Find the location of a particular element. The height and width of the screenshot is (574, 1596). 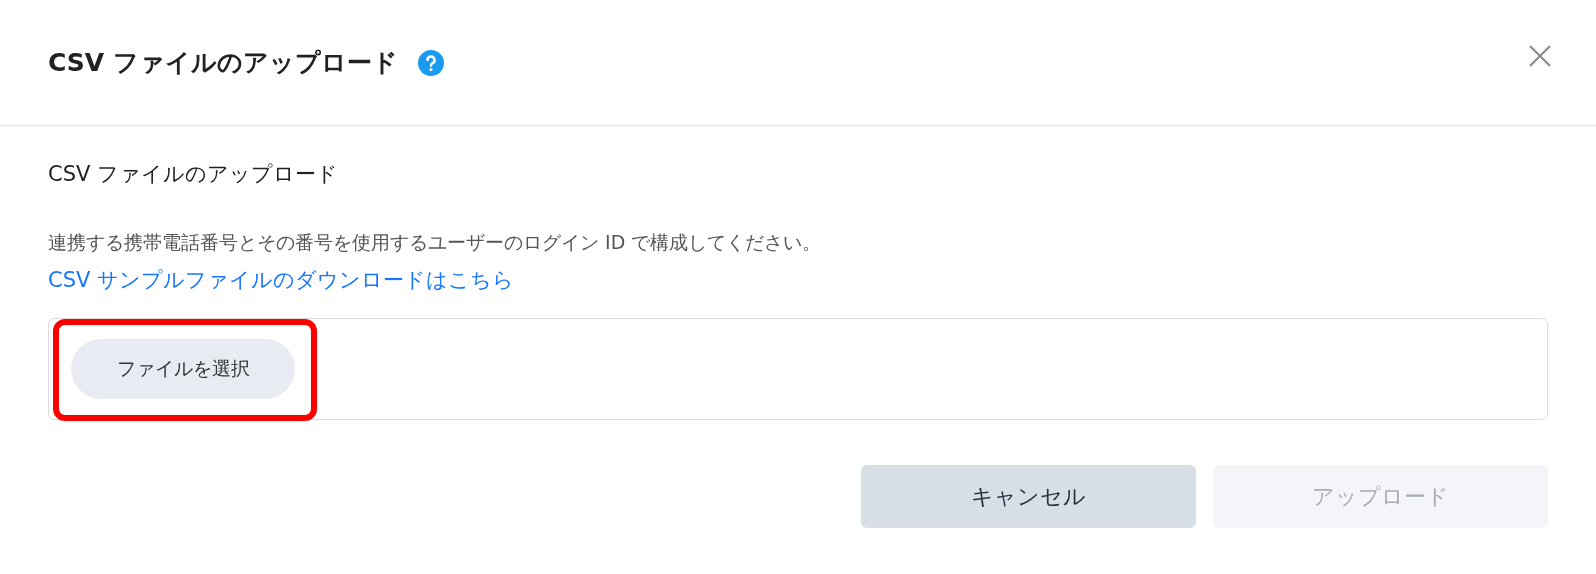

description: 連携する携帯電話番号とその番号を使用するユーザーのログイン ID で構成してください。 is located at coordinates (435, 242).